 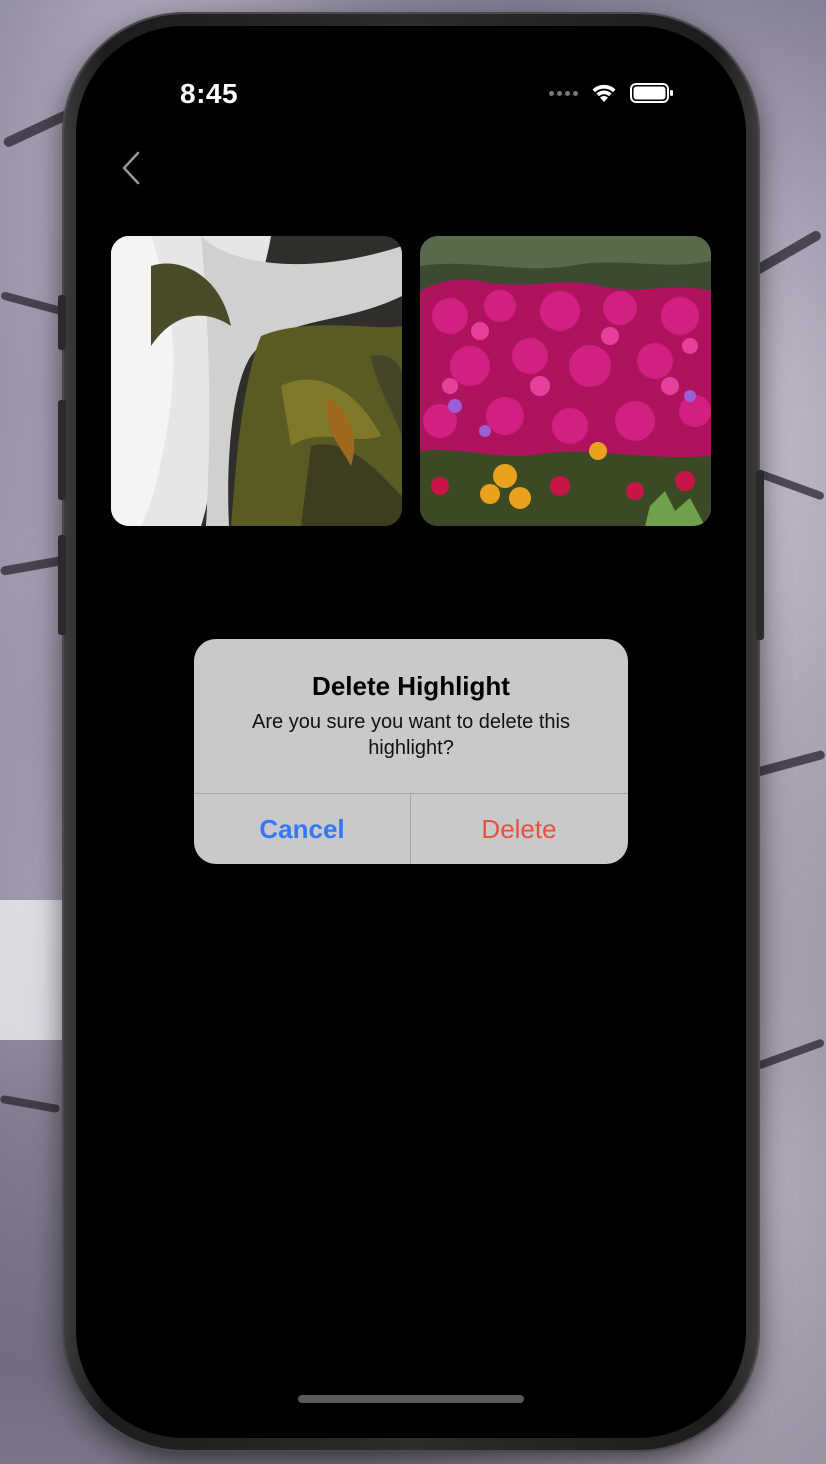 What do you see at coordinates (760, 555) in the screenshot?
I see `power-button` at bounding box center [760, 555].